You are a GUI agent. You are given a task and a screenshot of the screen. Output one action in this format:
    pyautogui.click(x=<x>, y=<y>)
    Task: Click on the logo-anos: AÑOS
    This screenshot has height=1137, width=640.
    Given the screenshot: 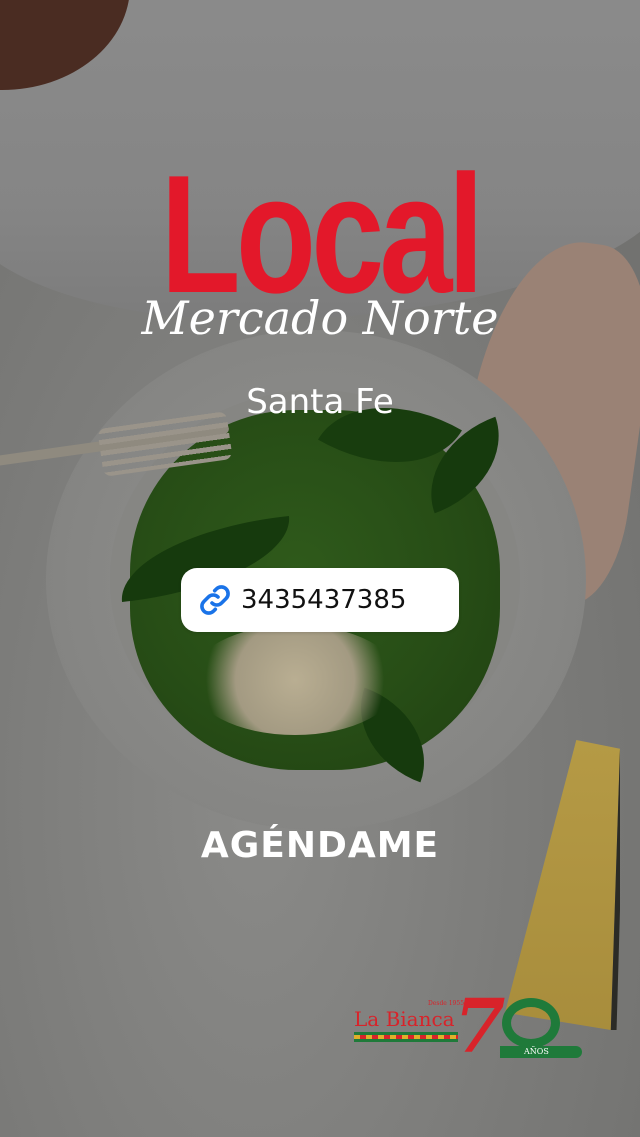 What is the action you would take?
    pyautogui.click(x=536, y=1051)
    